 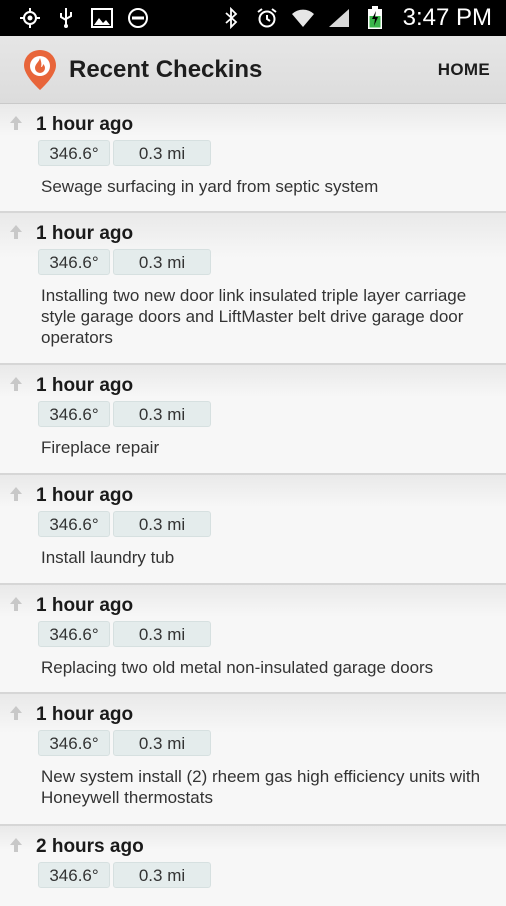 What do you see at coordinates (355, 18) in the screenshot?
I see `status-bar-right: 3:47 PM` at bounding box center [355, 18].